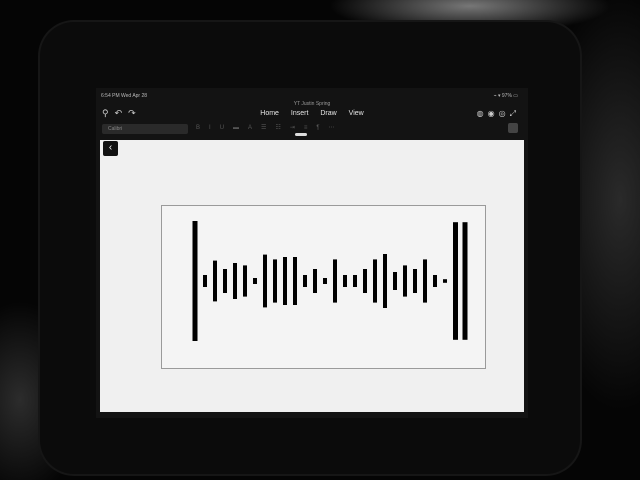 The height and width of the screenshot is (480, 640). I want to click on styles-icon: ¶, so click(322, 128).